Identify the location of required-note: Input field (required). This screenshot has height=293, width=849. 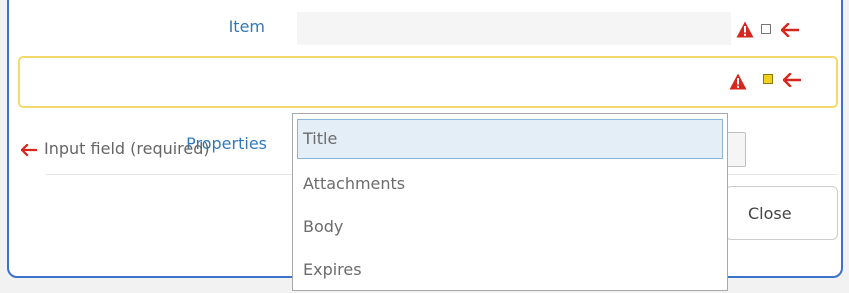
(160, 148).